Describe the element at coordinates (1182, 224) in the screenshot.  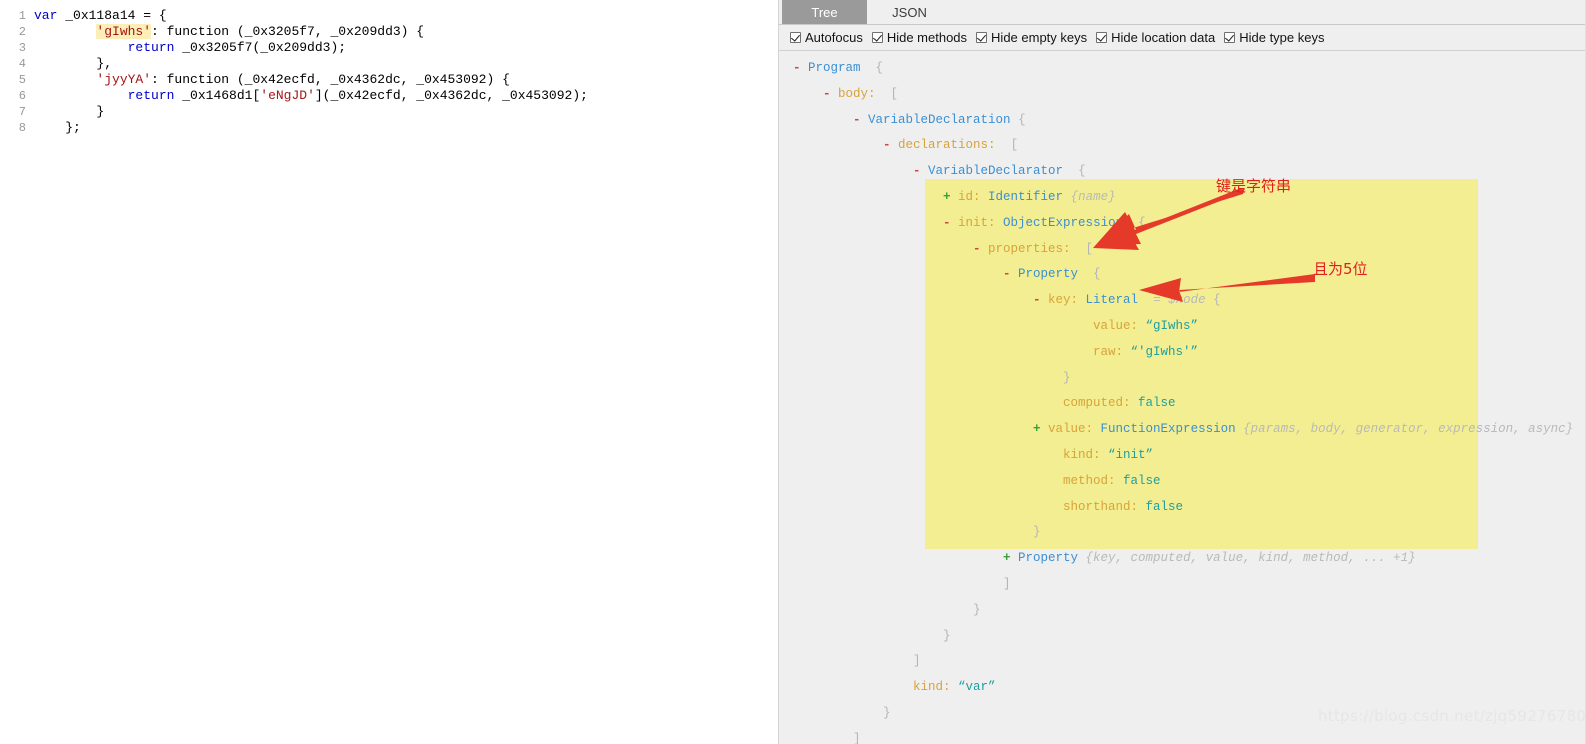
I see `tree-row: - init: ObjectExpression {` at that location.